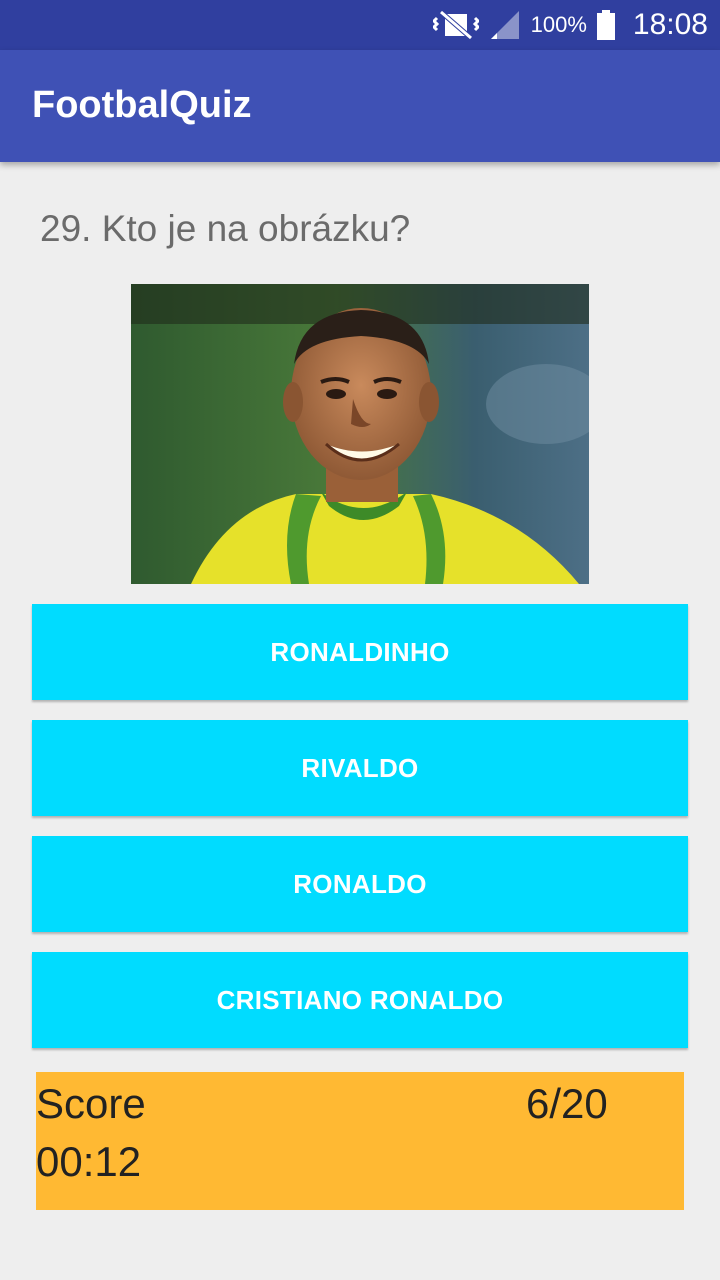 The image size is (720, 1280). What do you see at coordinates (89, 1161) in the screenshot?
I see `timer: 00:12` at bounding box center [89, 1161].